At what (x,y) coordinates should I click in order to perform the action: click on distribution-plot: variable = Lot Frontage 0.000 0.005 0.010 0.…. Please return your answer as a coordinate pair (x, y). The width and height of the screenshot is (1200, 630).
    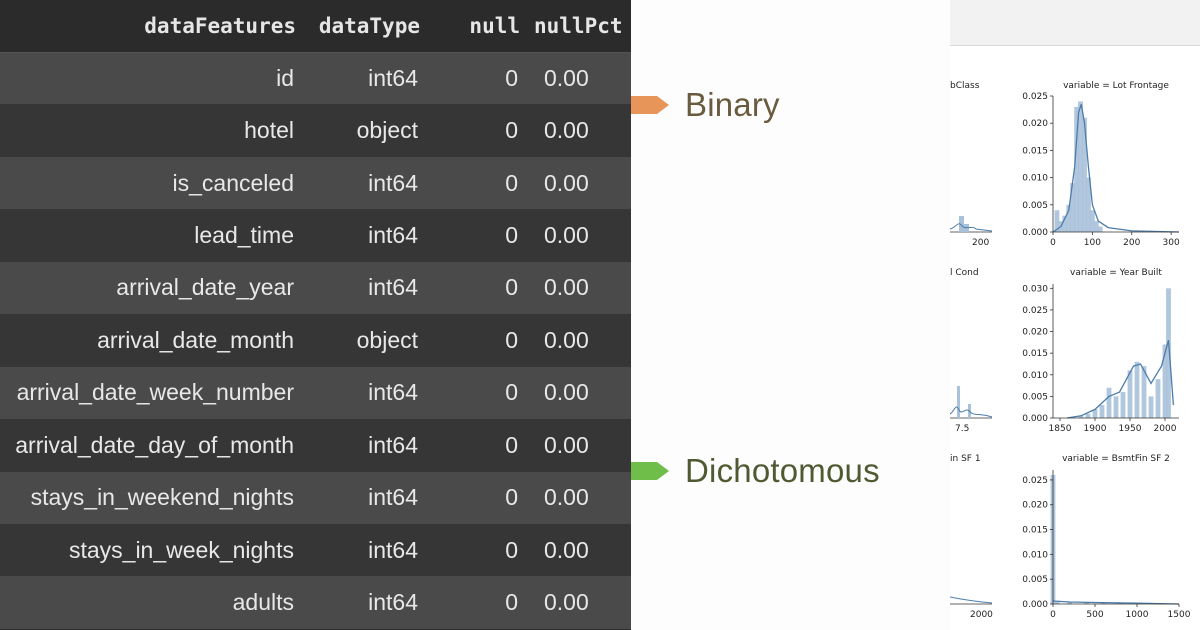
    Looking at the image, I should click on (1101, 164).